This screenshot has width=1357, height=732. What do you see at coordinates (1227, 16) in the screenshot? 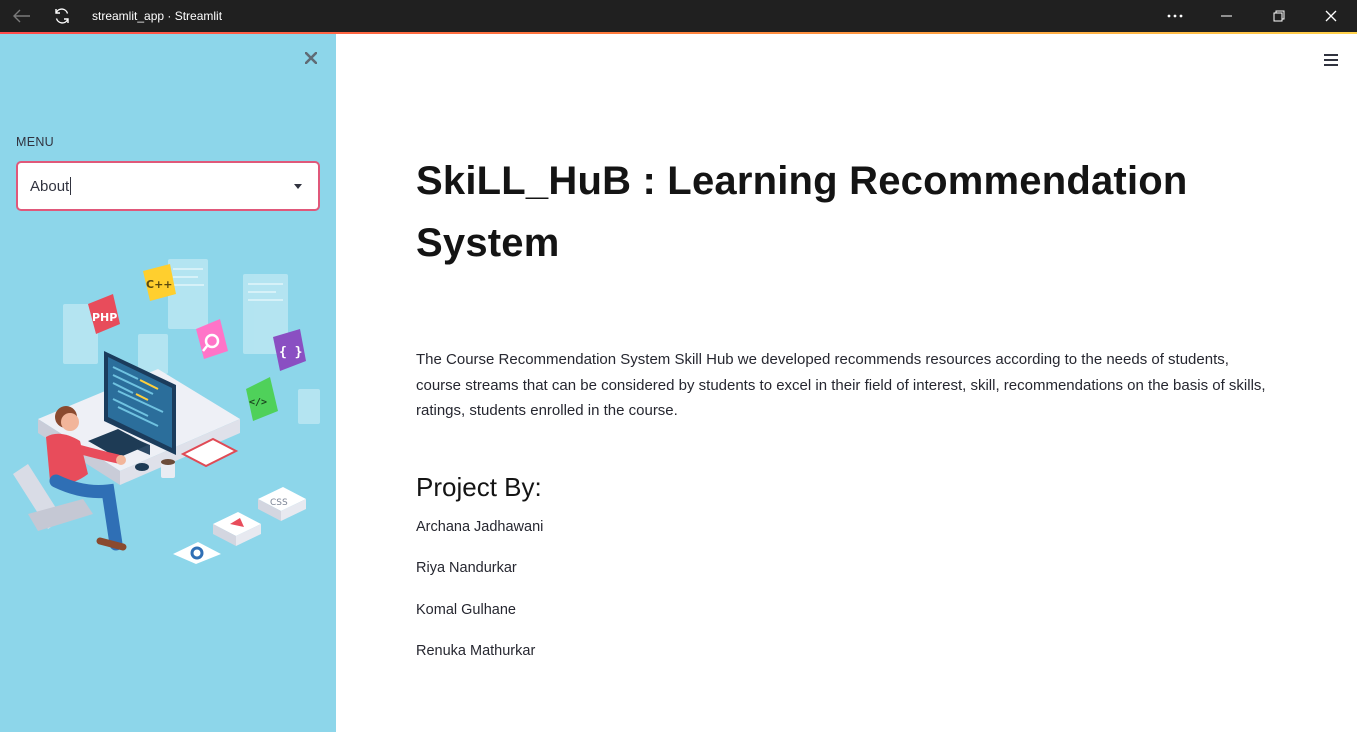
I see `minimize-icon` at bounding box center [1227, 16].